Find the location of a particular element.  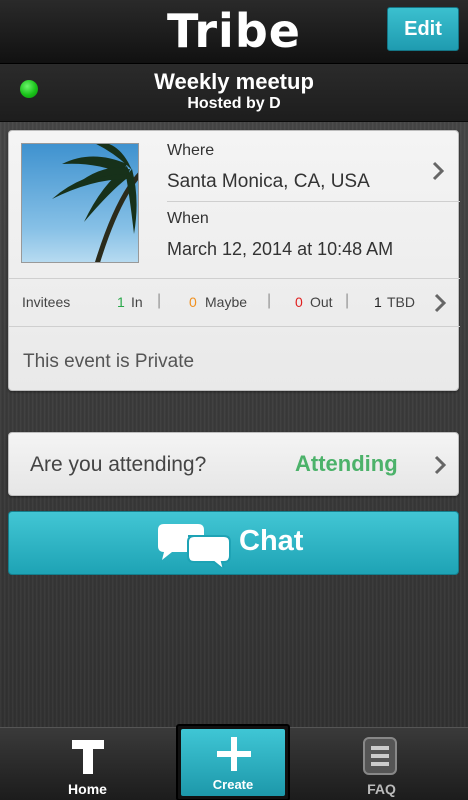

event-photo is located at coordinates (80, 203).